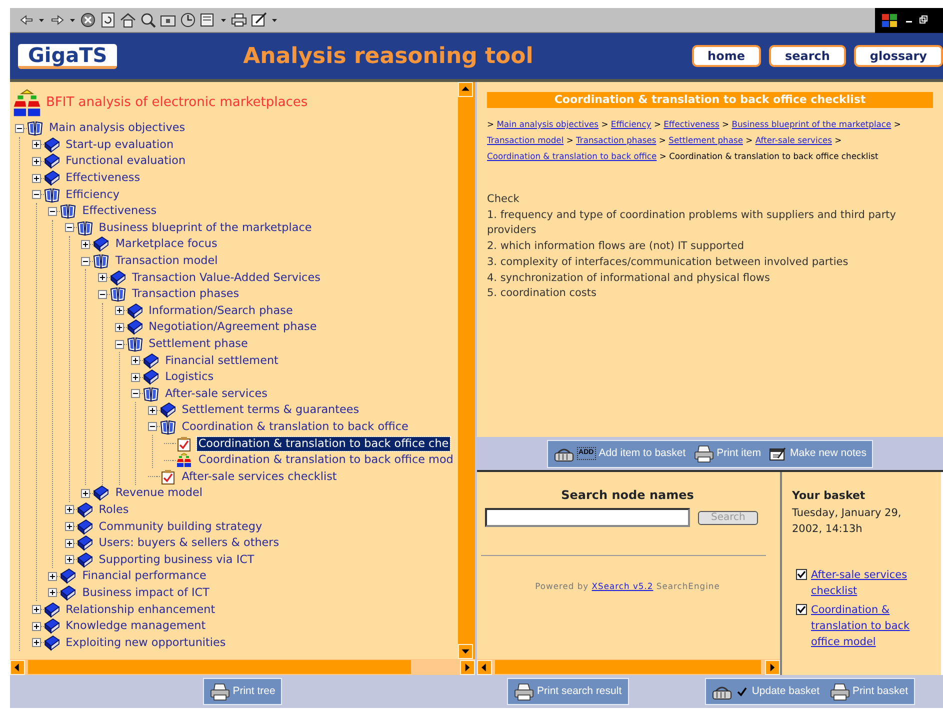 The height and width of the screenshot is (711, 943). I want to click on tree-item: Supporting business via ICT, so click(177, 559).